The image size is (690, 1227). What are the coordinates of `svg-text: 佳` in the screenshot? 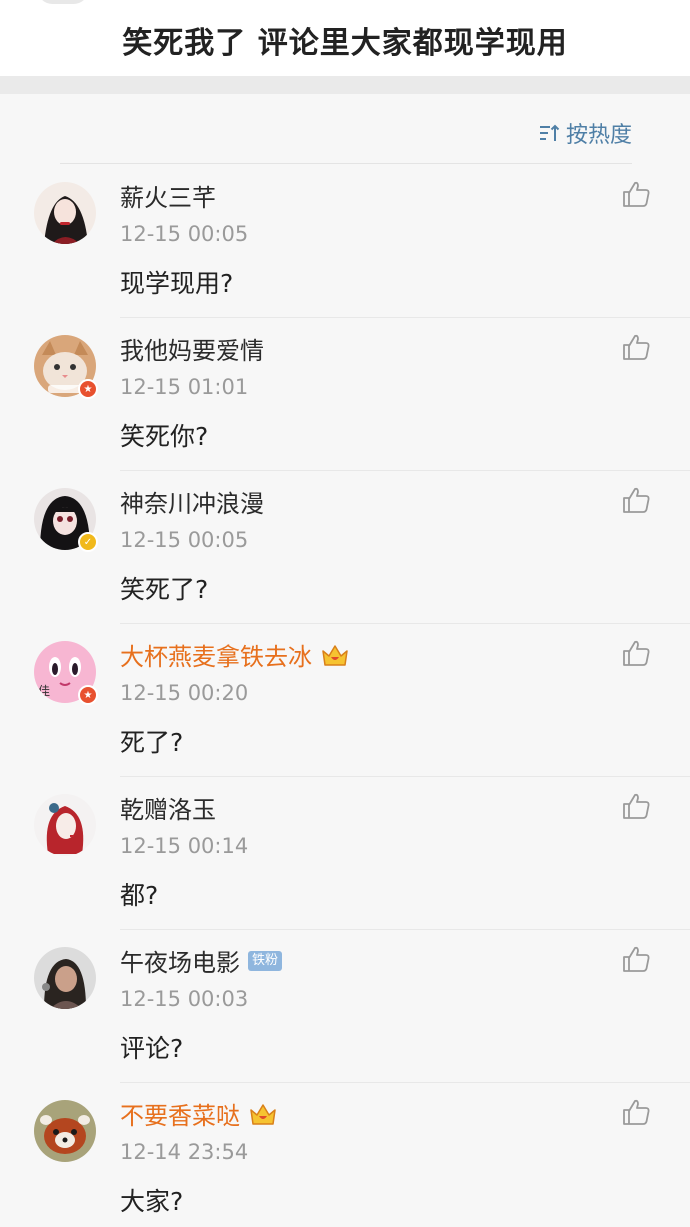 It's located at (44, 691).